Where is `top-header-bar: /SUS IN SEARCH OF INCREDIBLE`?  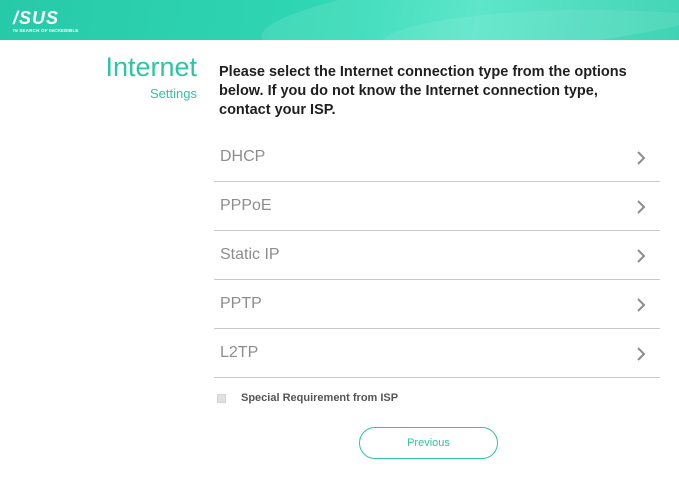 top-header-bar: /SUS IN SEARCH OF INCREDIBLE is located at coordinates (339, 20).